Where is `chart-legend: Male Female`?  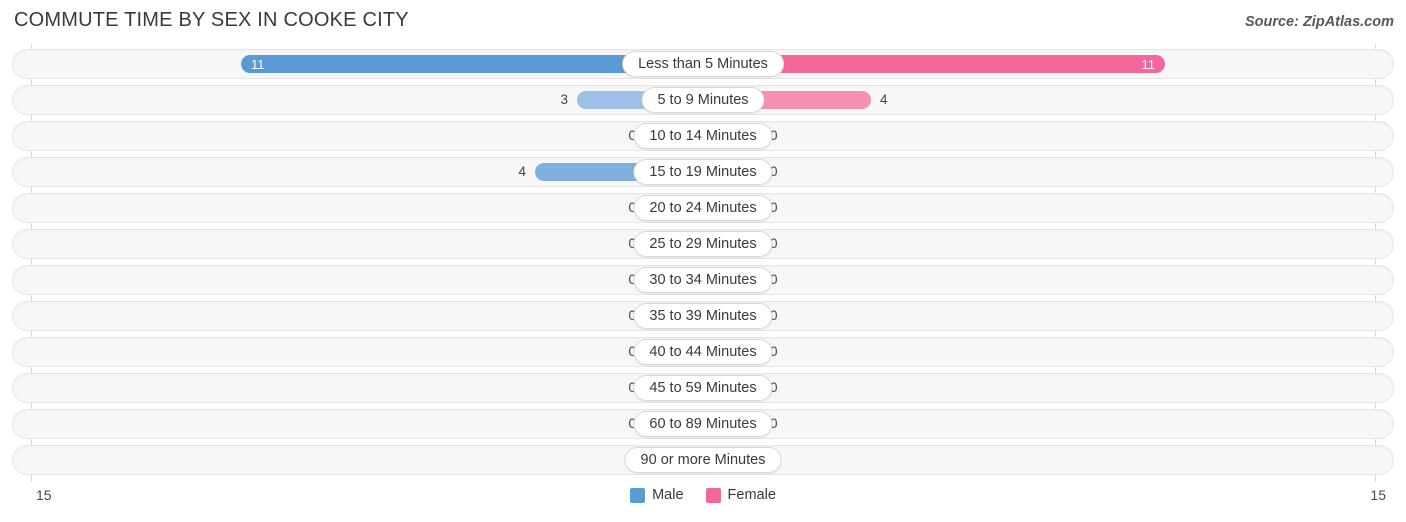 chart-legend: Male Female is located at coordinates (703, 495).